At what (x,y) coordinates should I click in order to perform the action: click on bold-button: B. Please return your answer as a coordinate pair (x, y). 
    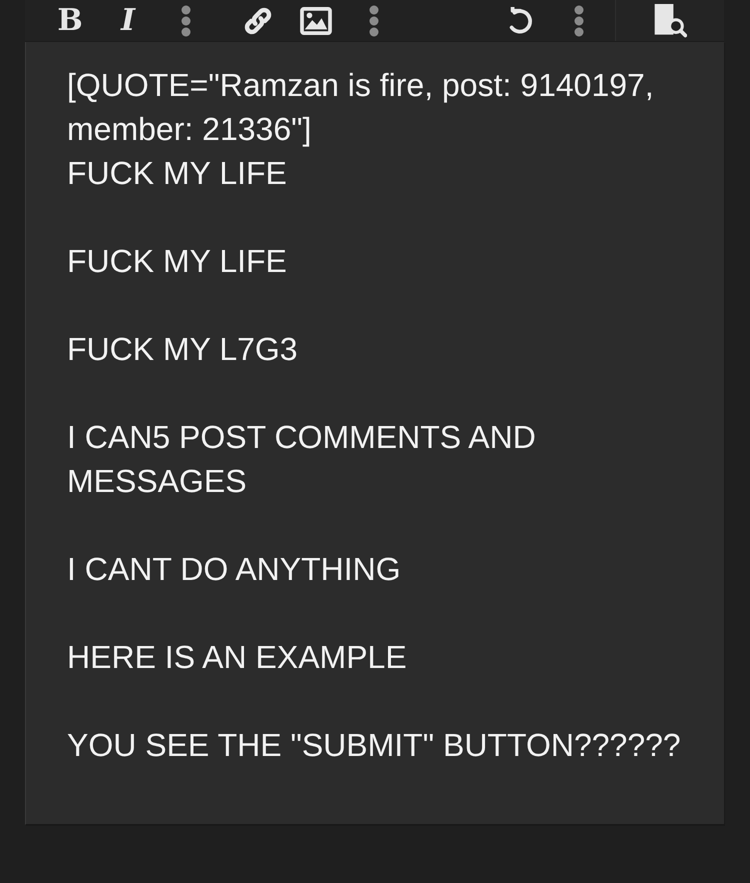
    Looking at the image, I should click on (70, 20).